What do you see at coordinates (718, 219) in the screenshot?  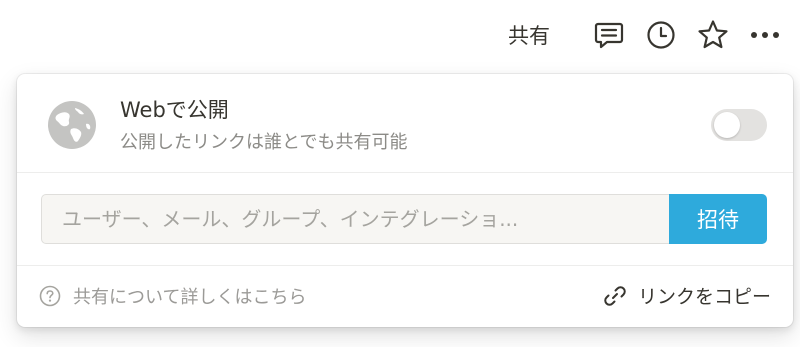 I see `invite-button: 招待` at bounding box center [718, 219].